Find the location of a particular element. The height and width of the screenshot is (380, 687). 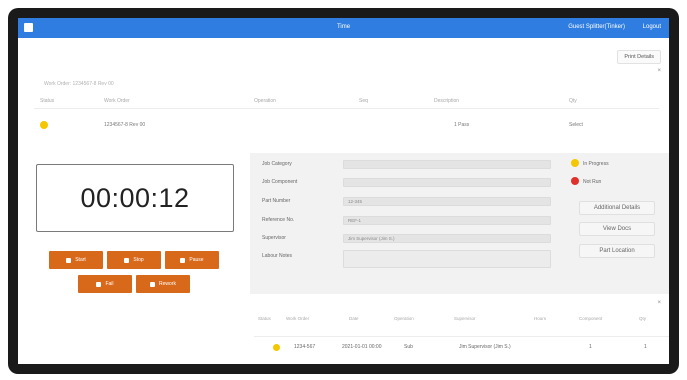

timer-display: 00:00:12 is located at coordinates (135, 198).